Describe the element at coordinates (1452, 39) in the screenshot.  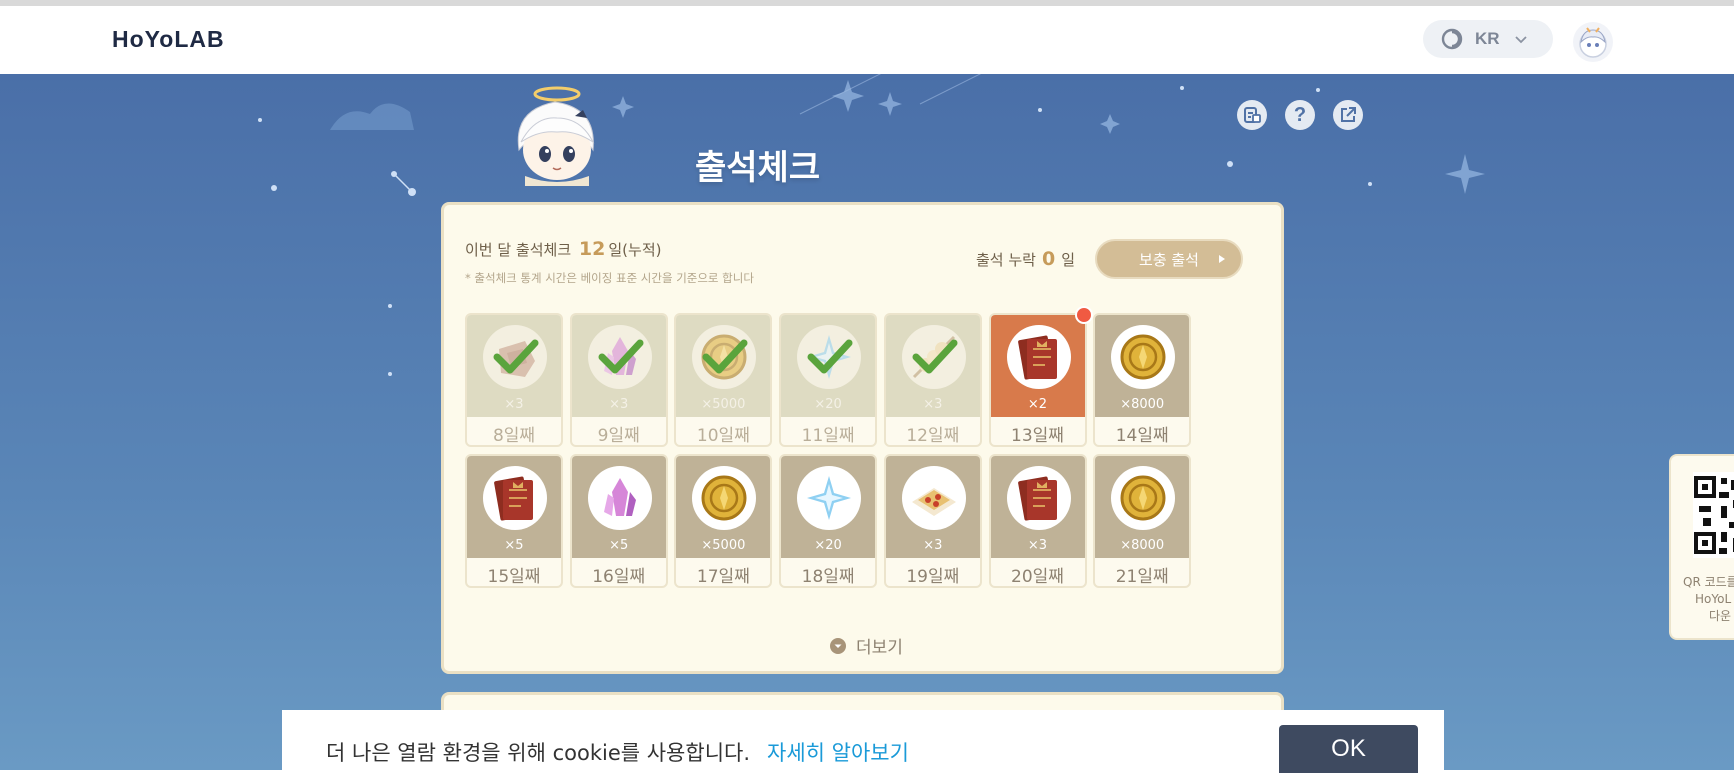
I see `globe-icon` at that location.